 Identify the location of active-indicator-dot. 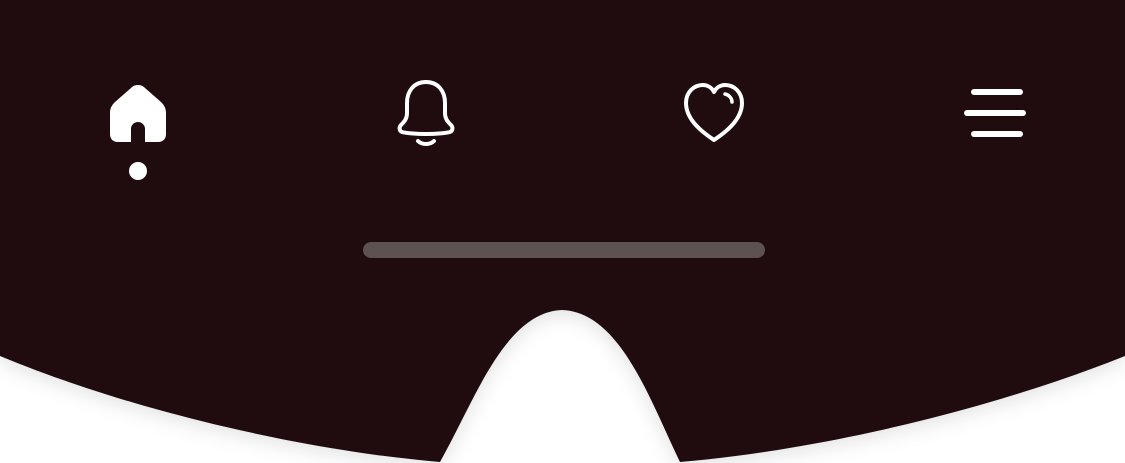
(138, 171).